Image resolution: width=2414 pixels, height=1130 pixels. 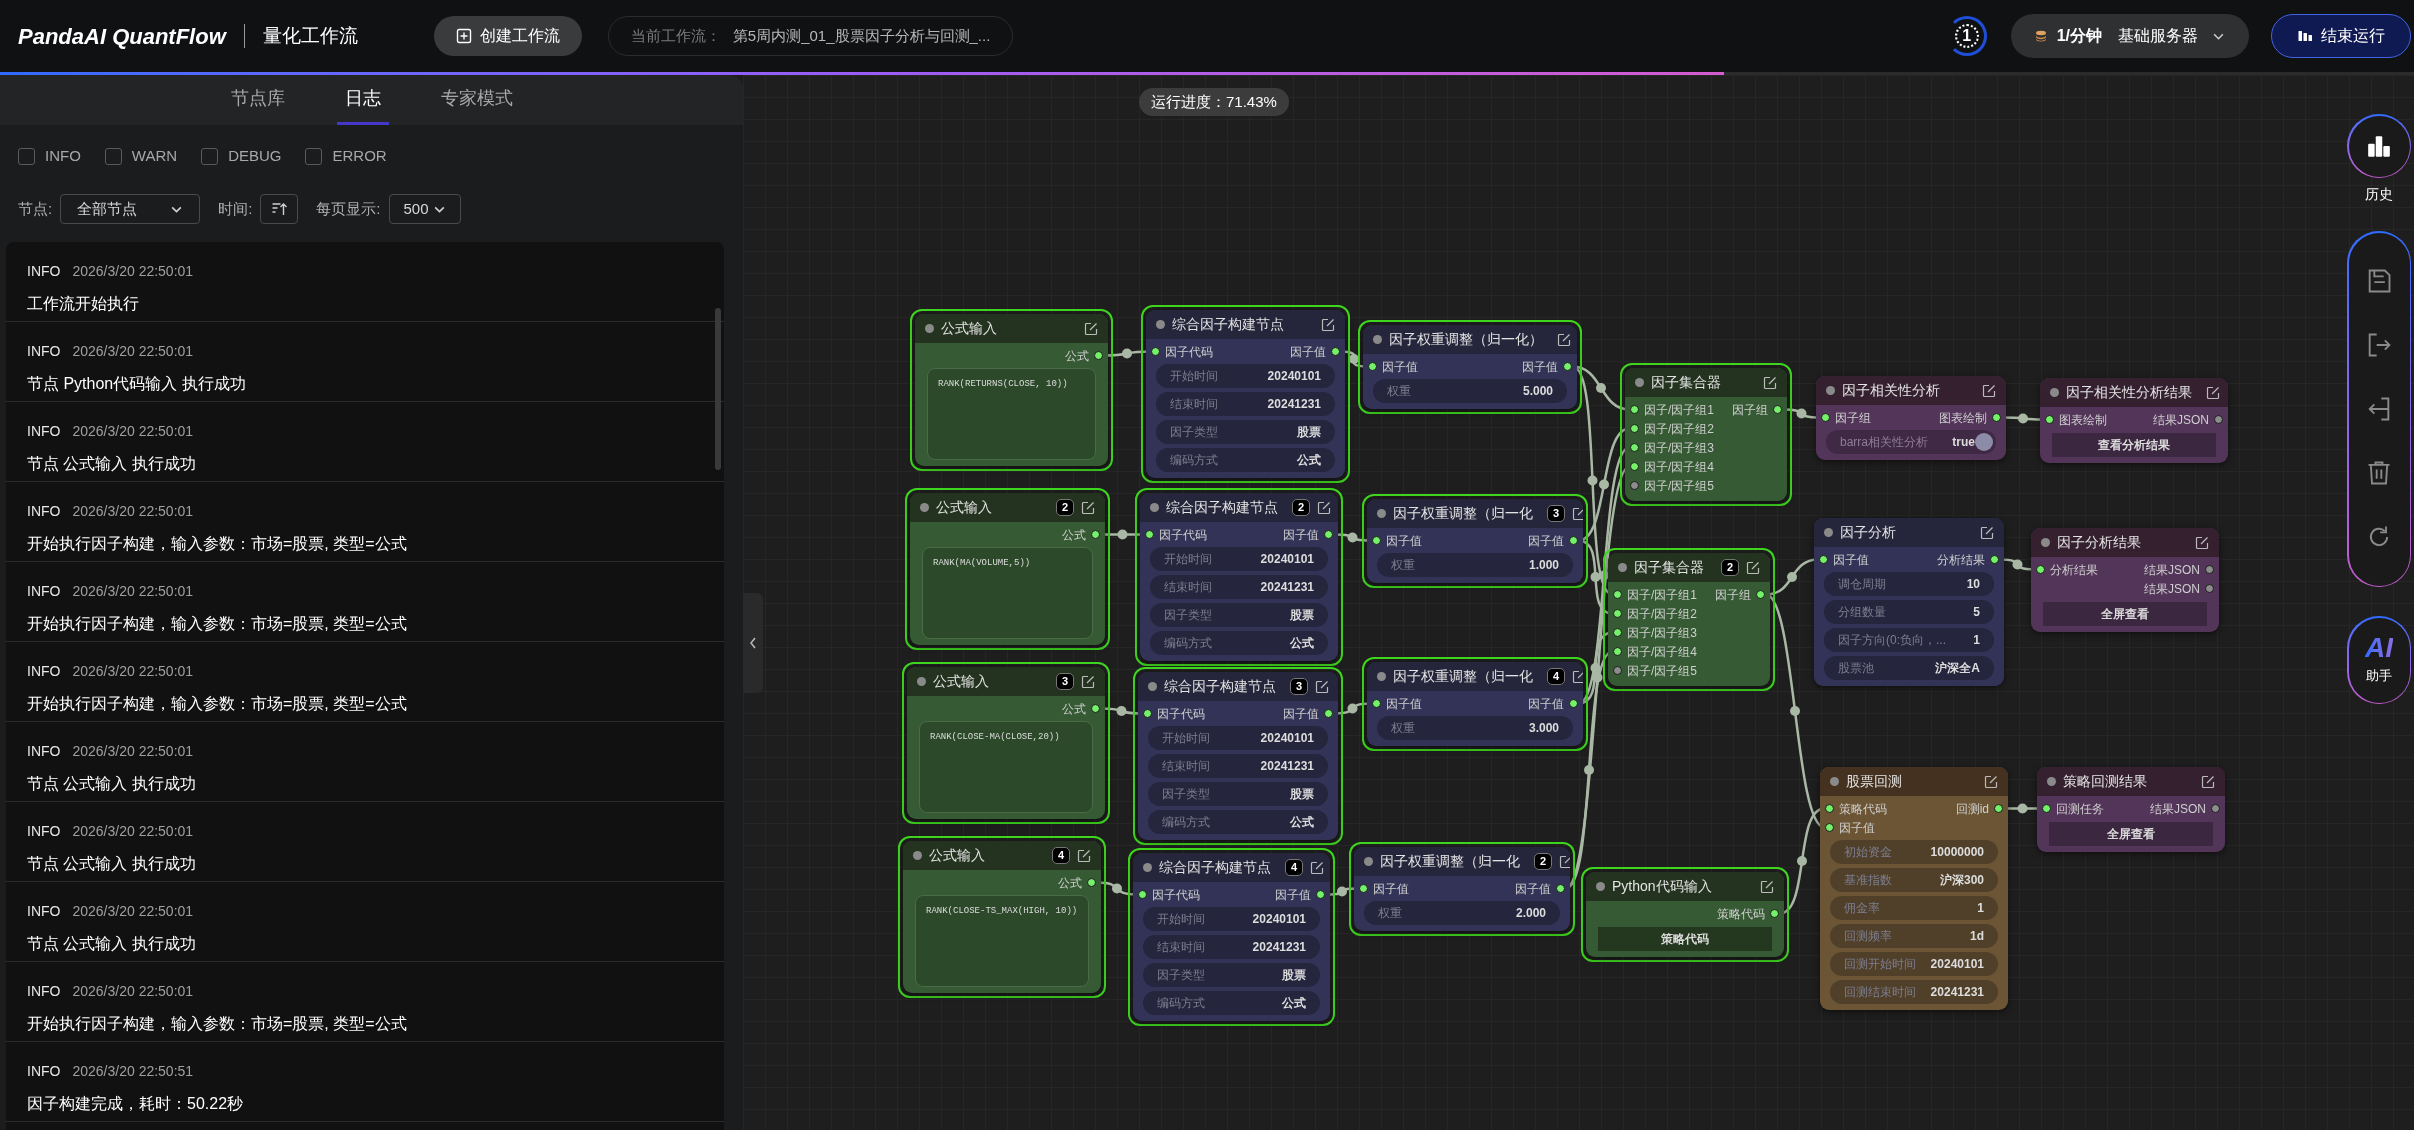 What do you see at coordinates (1462, 913) in the screenshot?
I see `param-field: 权重 2.000` at bounding box center [1462, 913].